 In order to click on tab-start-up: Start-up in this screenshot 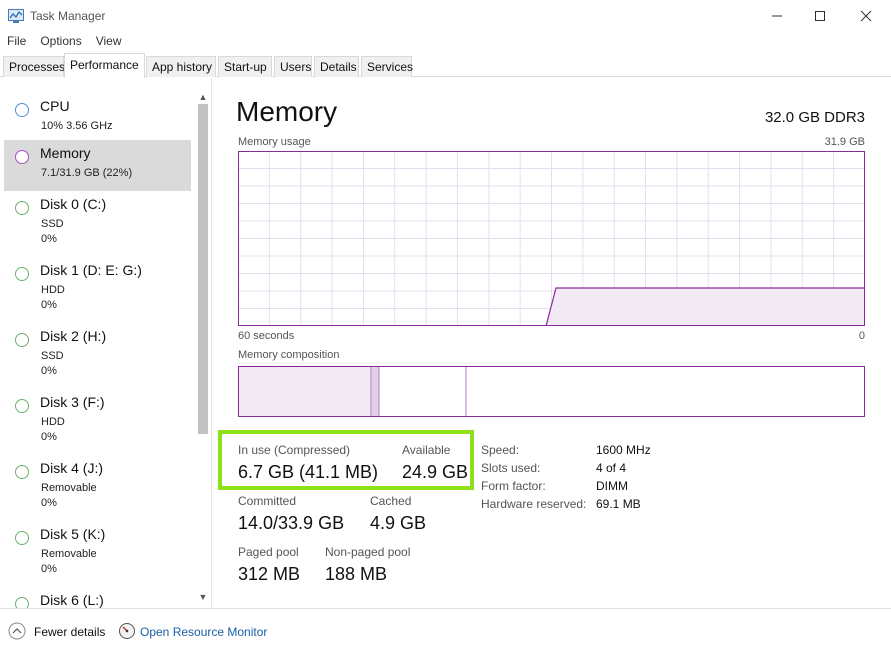, I will do `click(245, 66)`.